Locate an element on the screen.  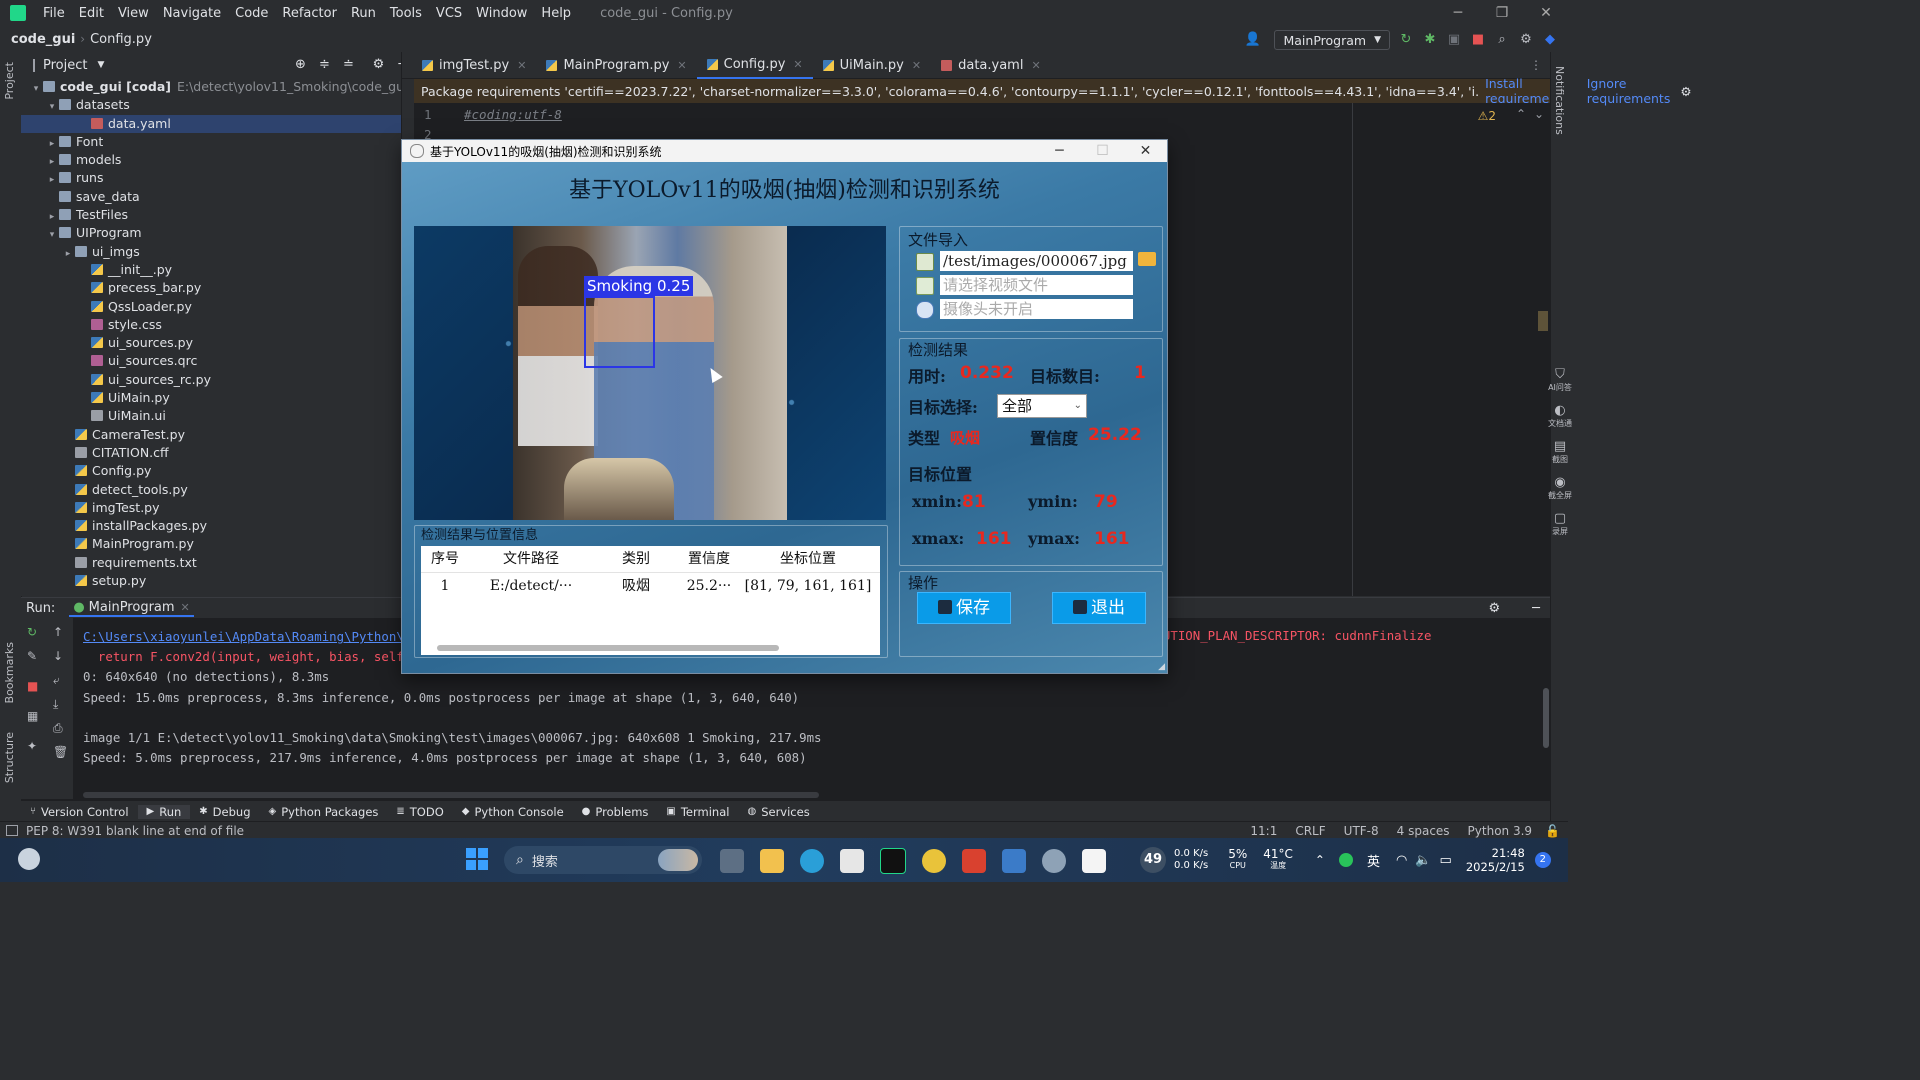
expand-all-icon: ≑ is located at coordinates (324, 65).